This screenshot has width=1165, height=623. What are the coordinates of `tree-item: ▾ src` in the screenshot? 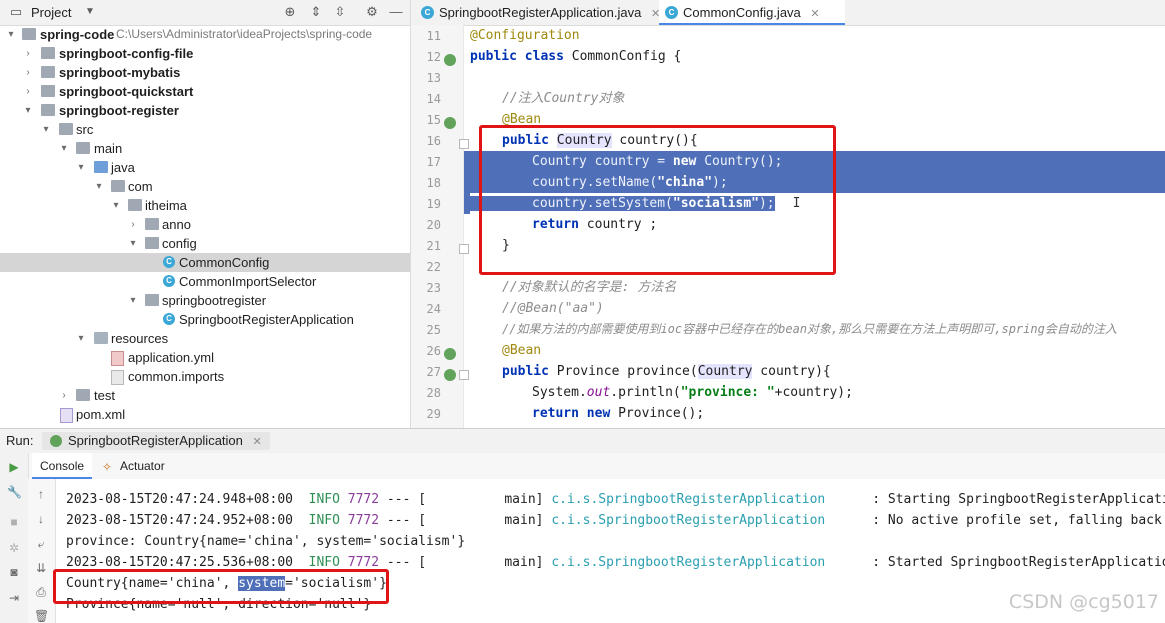 It's located at (205, 129).